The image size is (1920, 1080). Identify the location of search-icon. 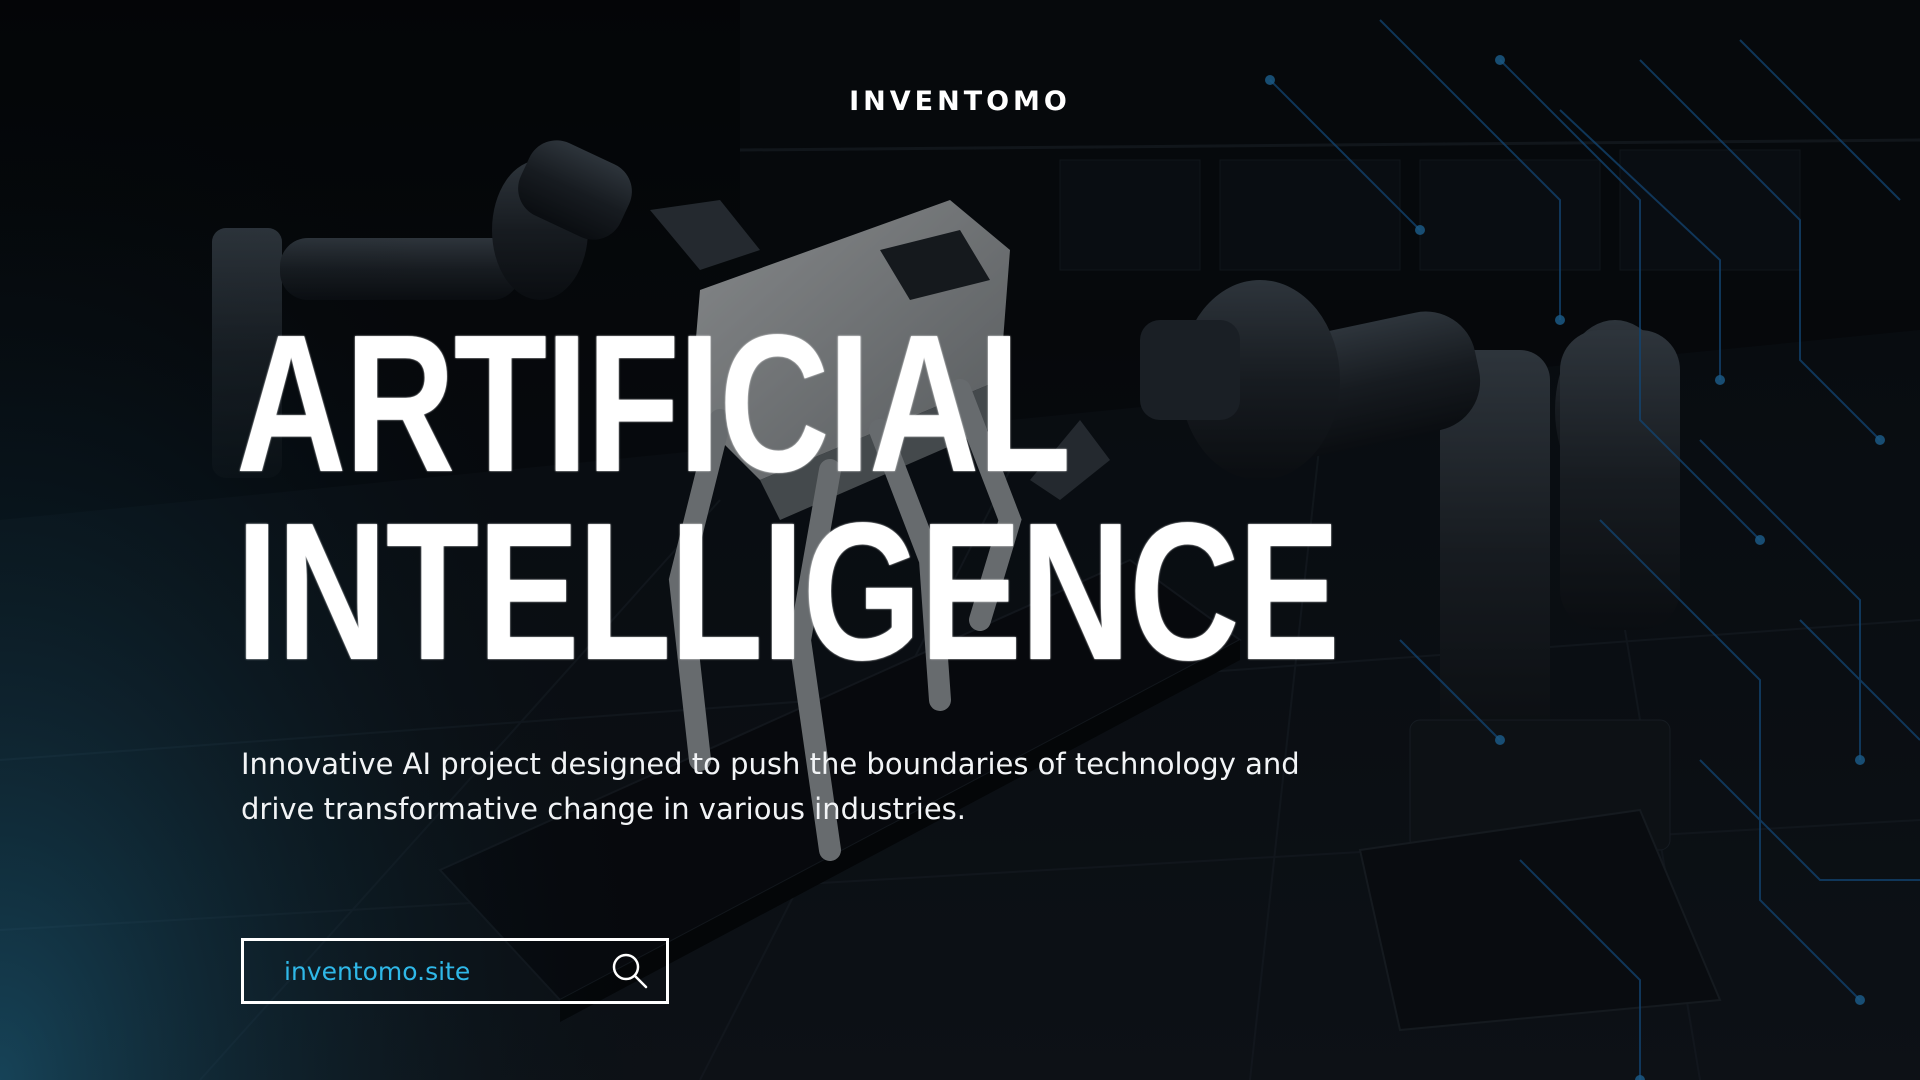
(630, 971).